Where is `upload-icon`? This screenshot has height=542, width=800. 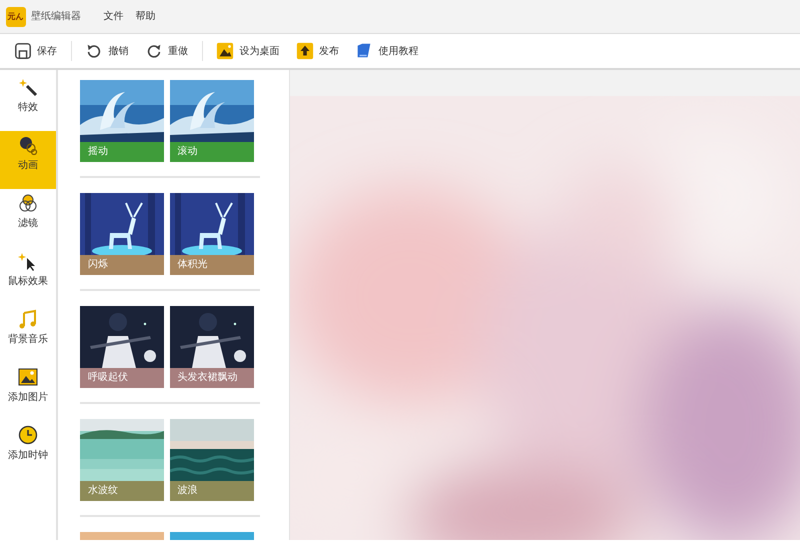
upload-icon is located at coordinates (305, 51).